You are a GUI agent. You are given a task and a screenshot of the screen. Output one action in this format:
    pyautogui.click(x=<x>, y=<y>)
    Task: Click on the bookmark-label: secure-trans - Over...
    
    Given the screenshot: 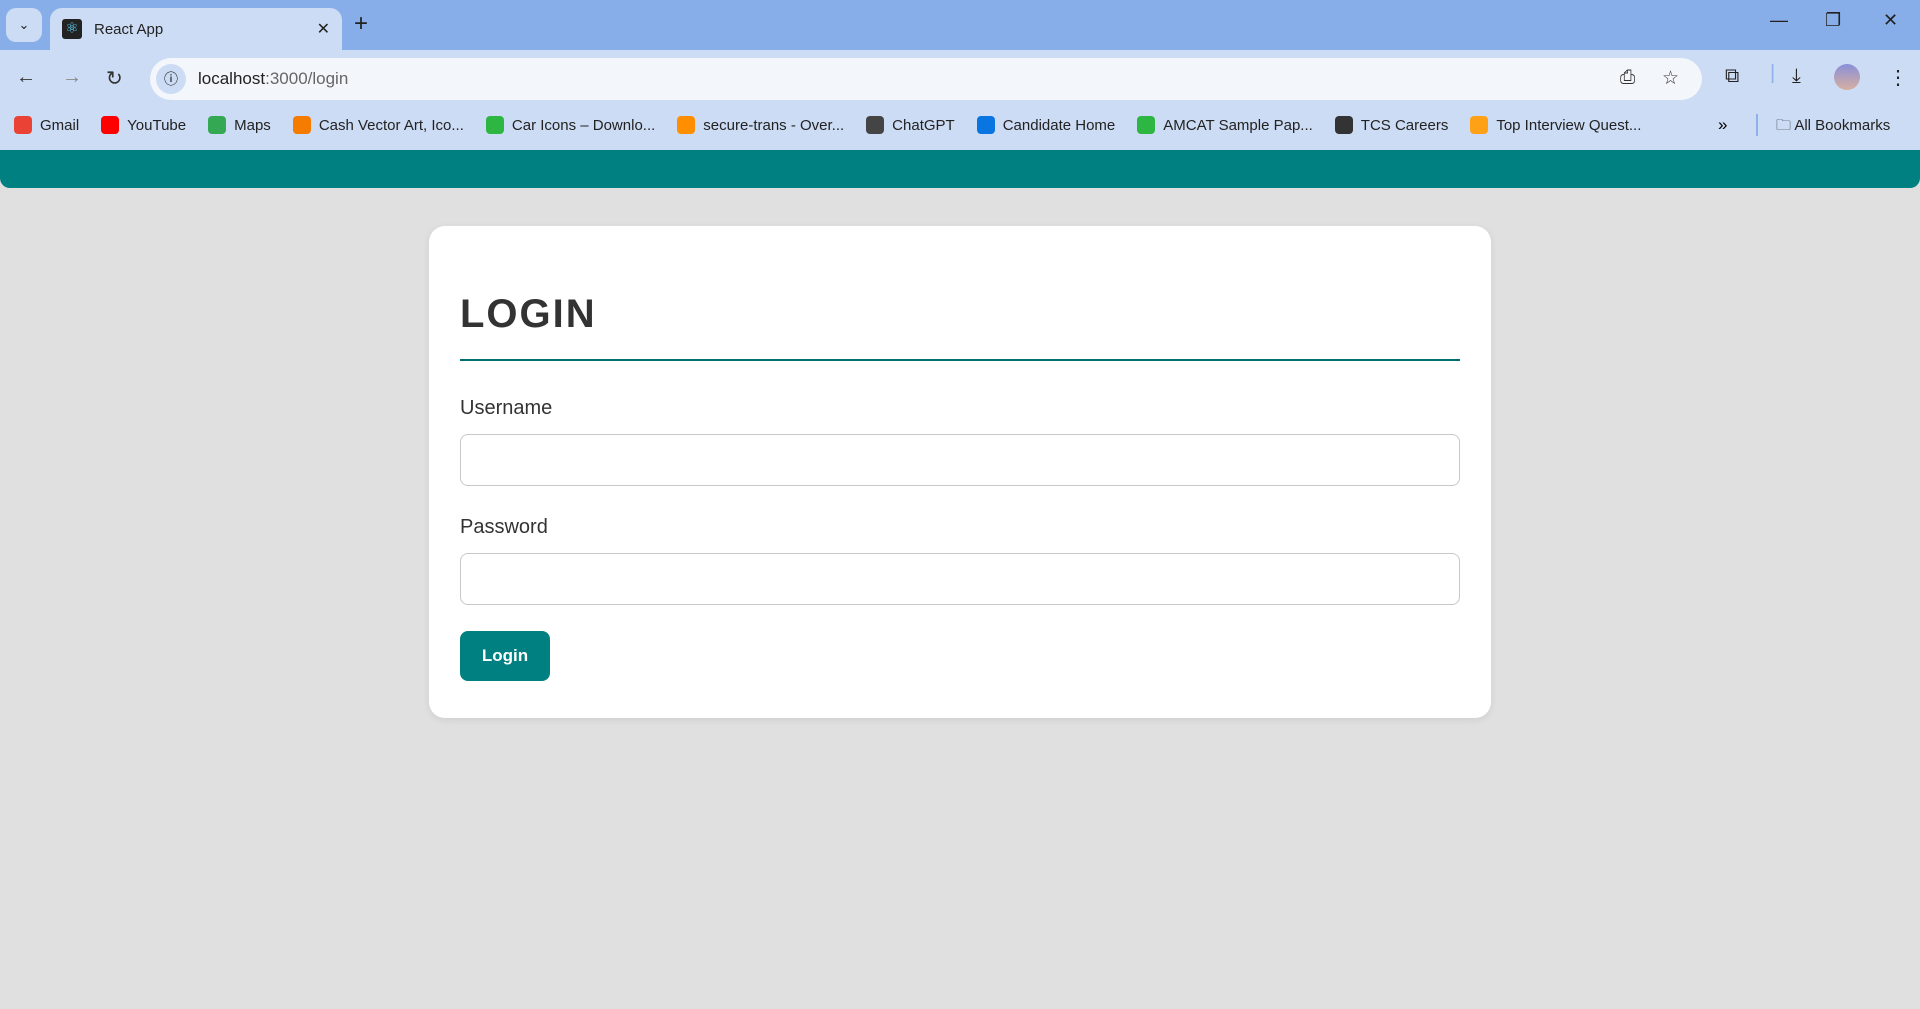 What is the action you would take?
    pyautogui.click(x=774, y=125)
    